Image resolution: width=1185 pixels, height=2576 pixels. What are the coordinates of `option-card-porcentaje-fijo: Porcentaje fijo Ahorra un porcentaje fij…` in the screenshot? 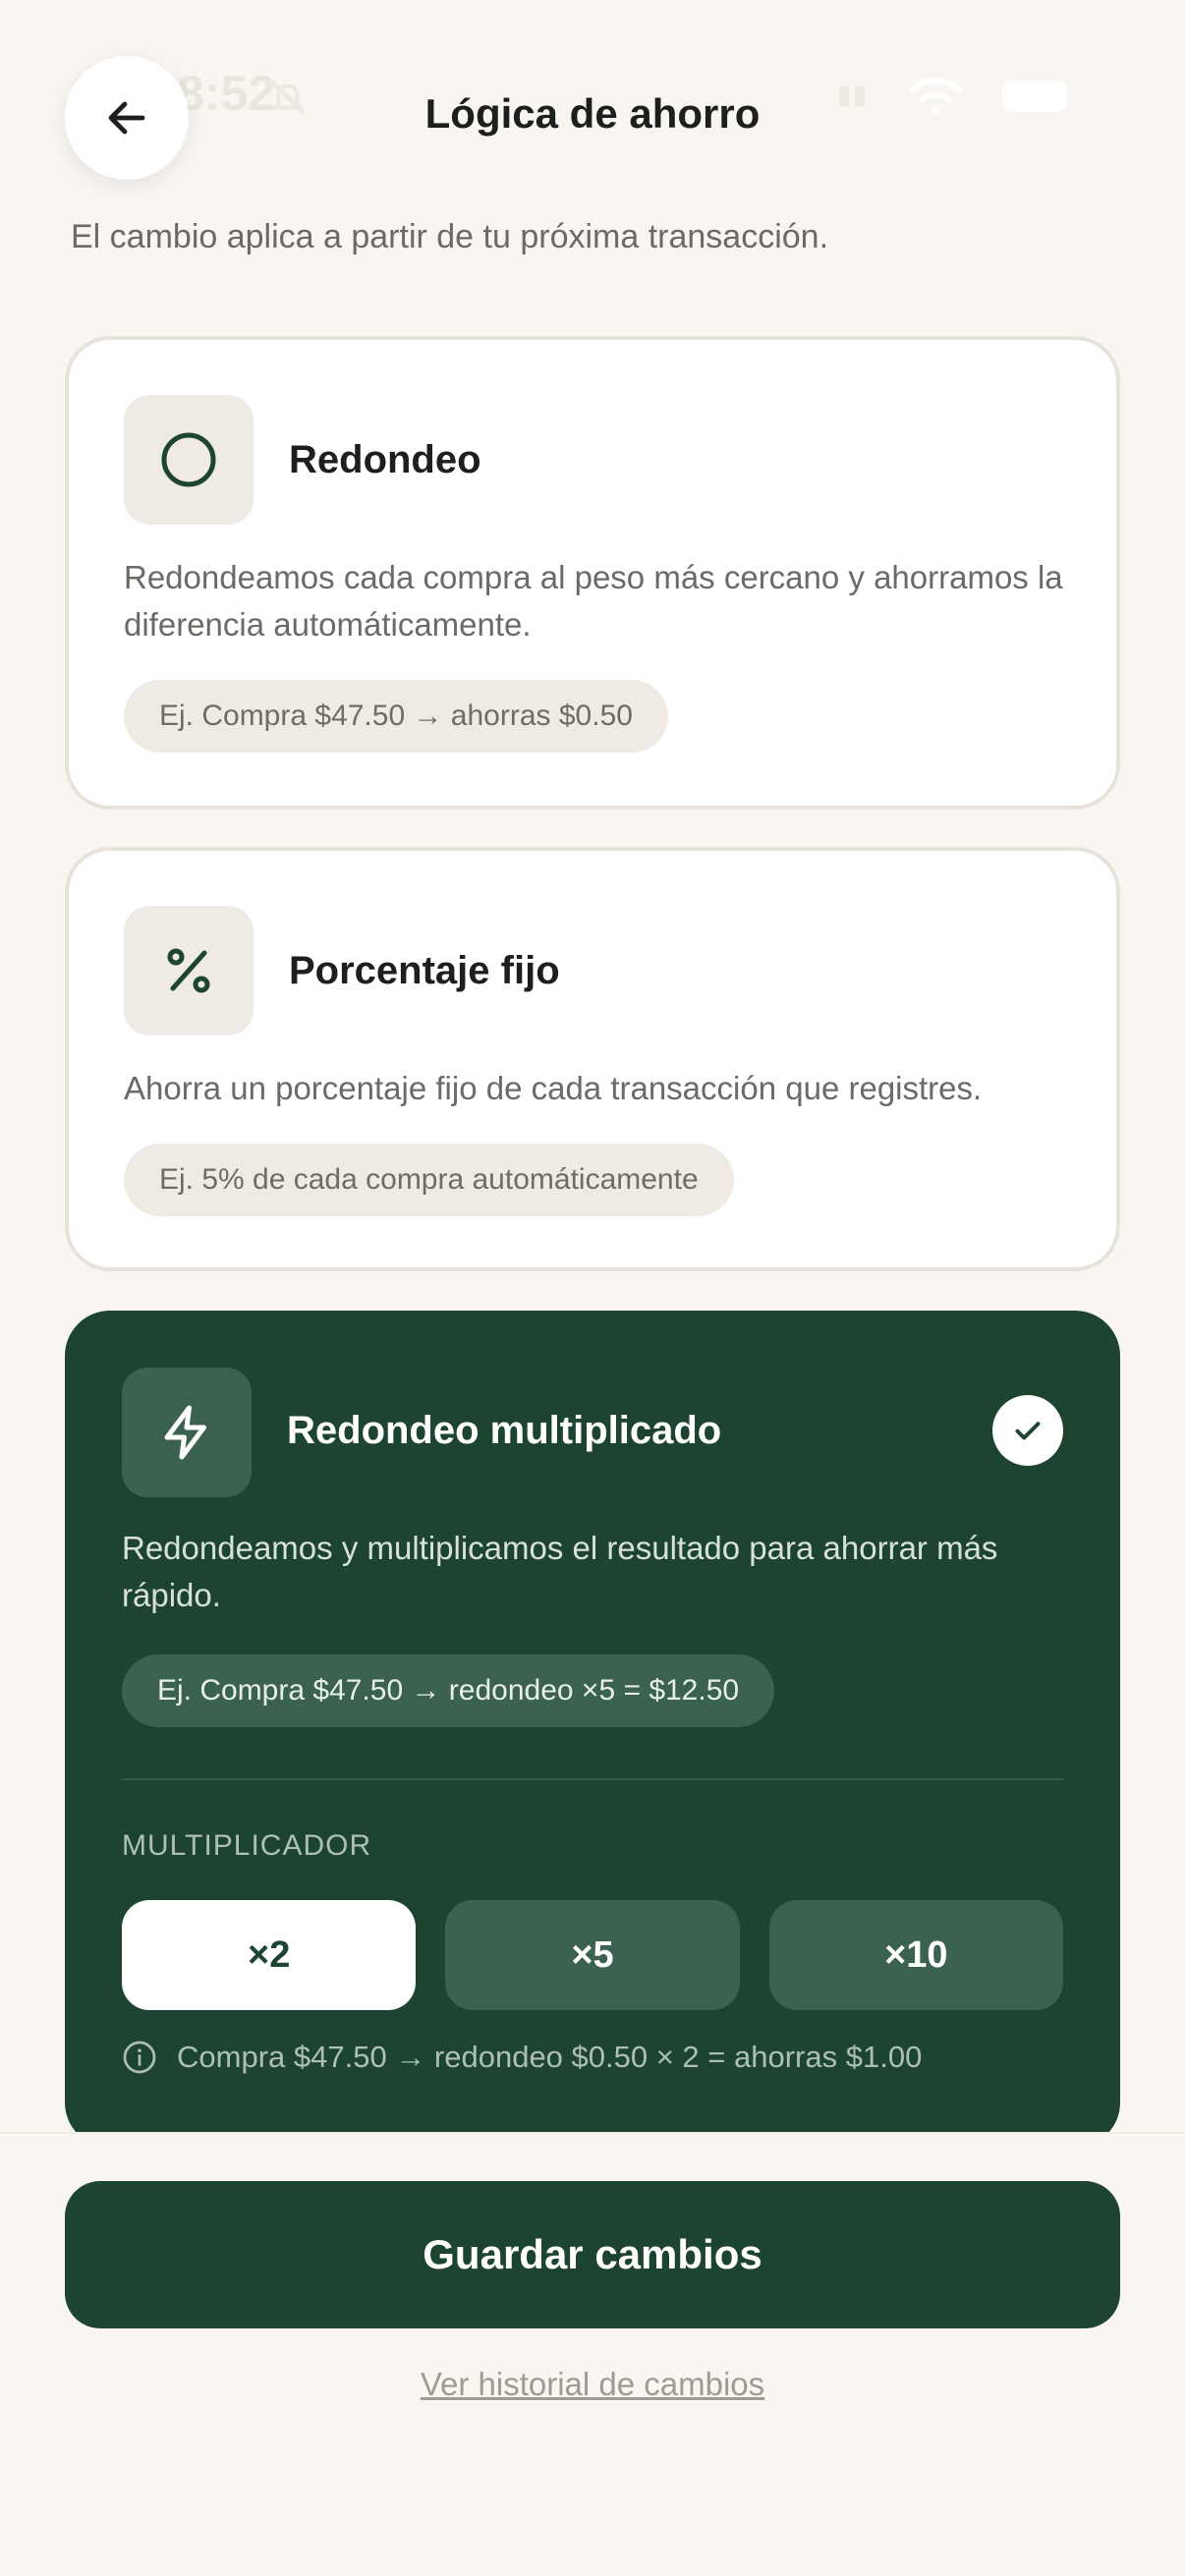 It's located at (592, 1059).